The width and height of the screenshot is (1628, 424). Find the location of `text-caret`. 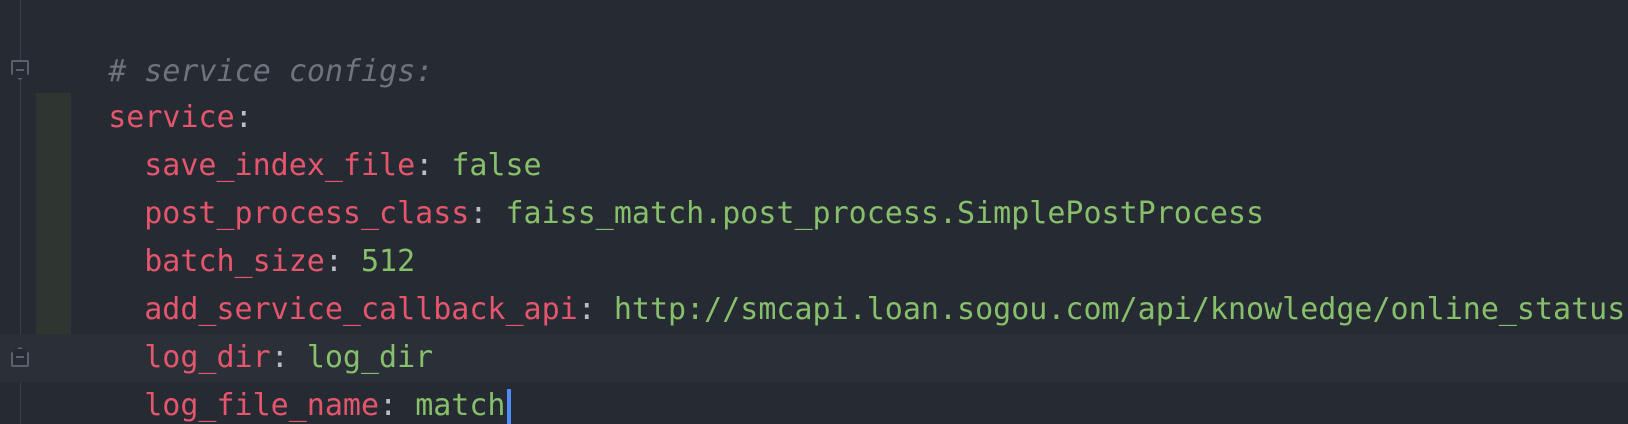

text-caret is located at coordinates (508, 406).